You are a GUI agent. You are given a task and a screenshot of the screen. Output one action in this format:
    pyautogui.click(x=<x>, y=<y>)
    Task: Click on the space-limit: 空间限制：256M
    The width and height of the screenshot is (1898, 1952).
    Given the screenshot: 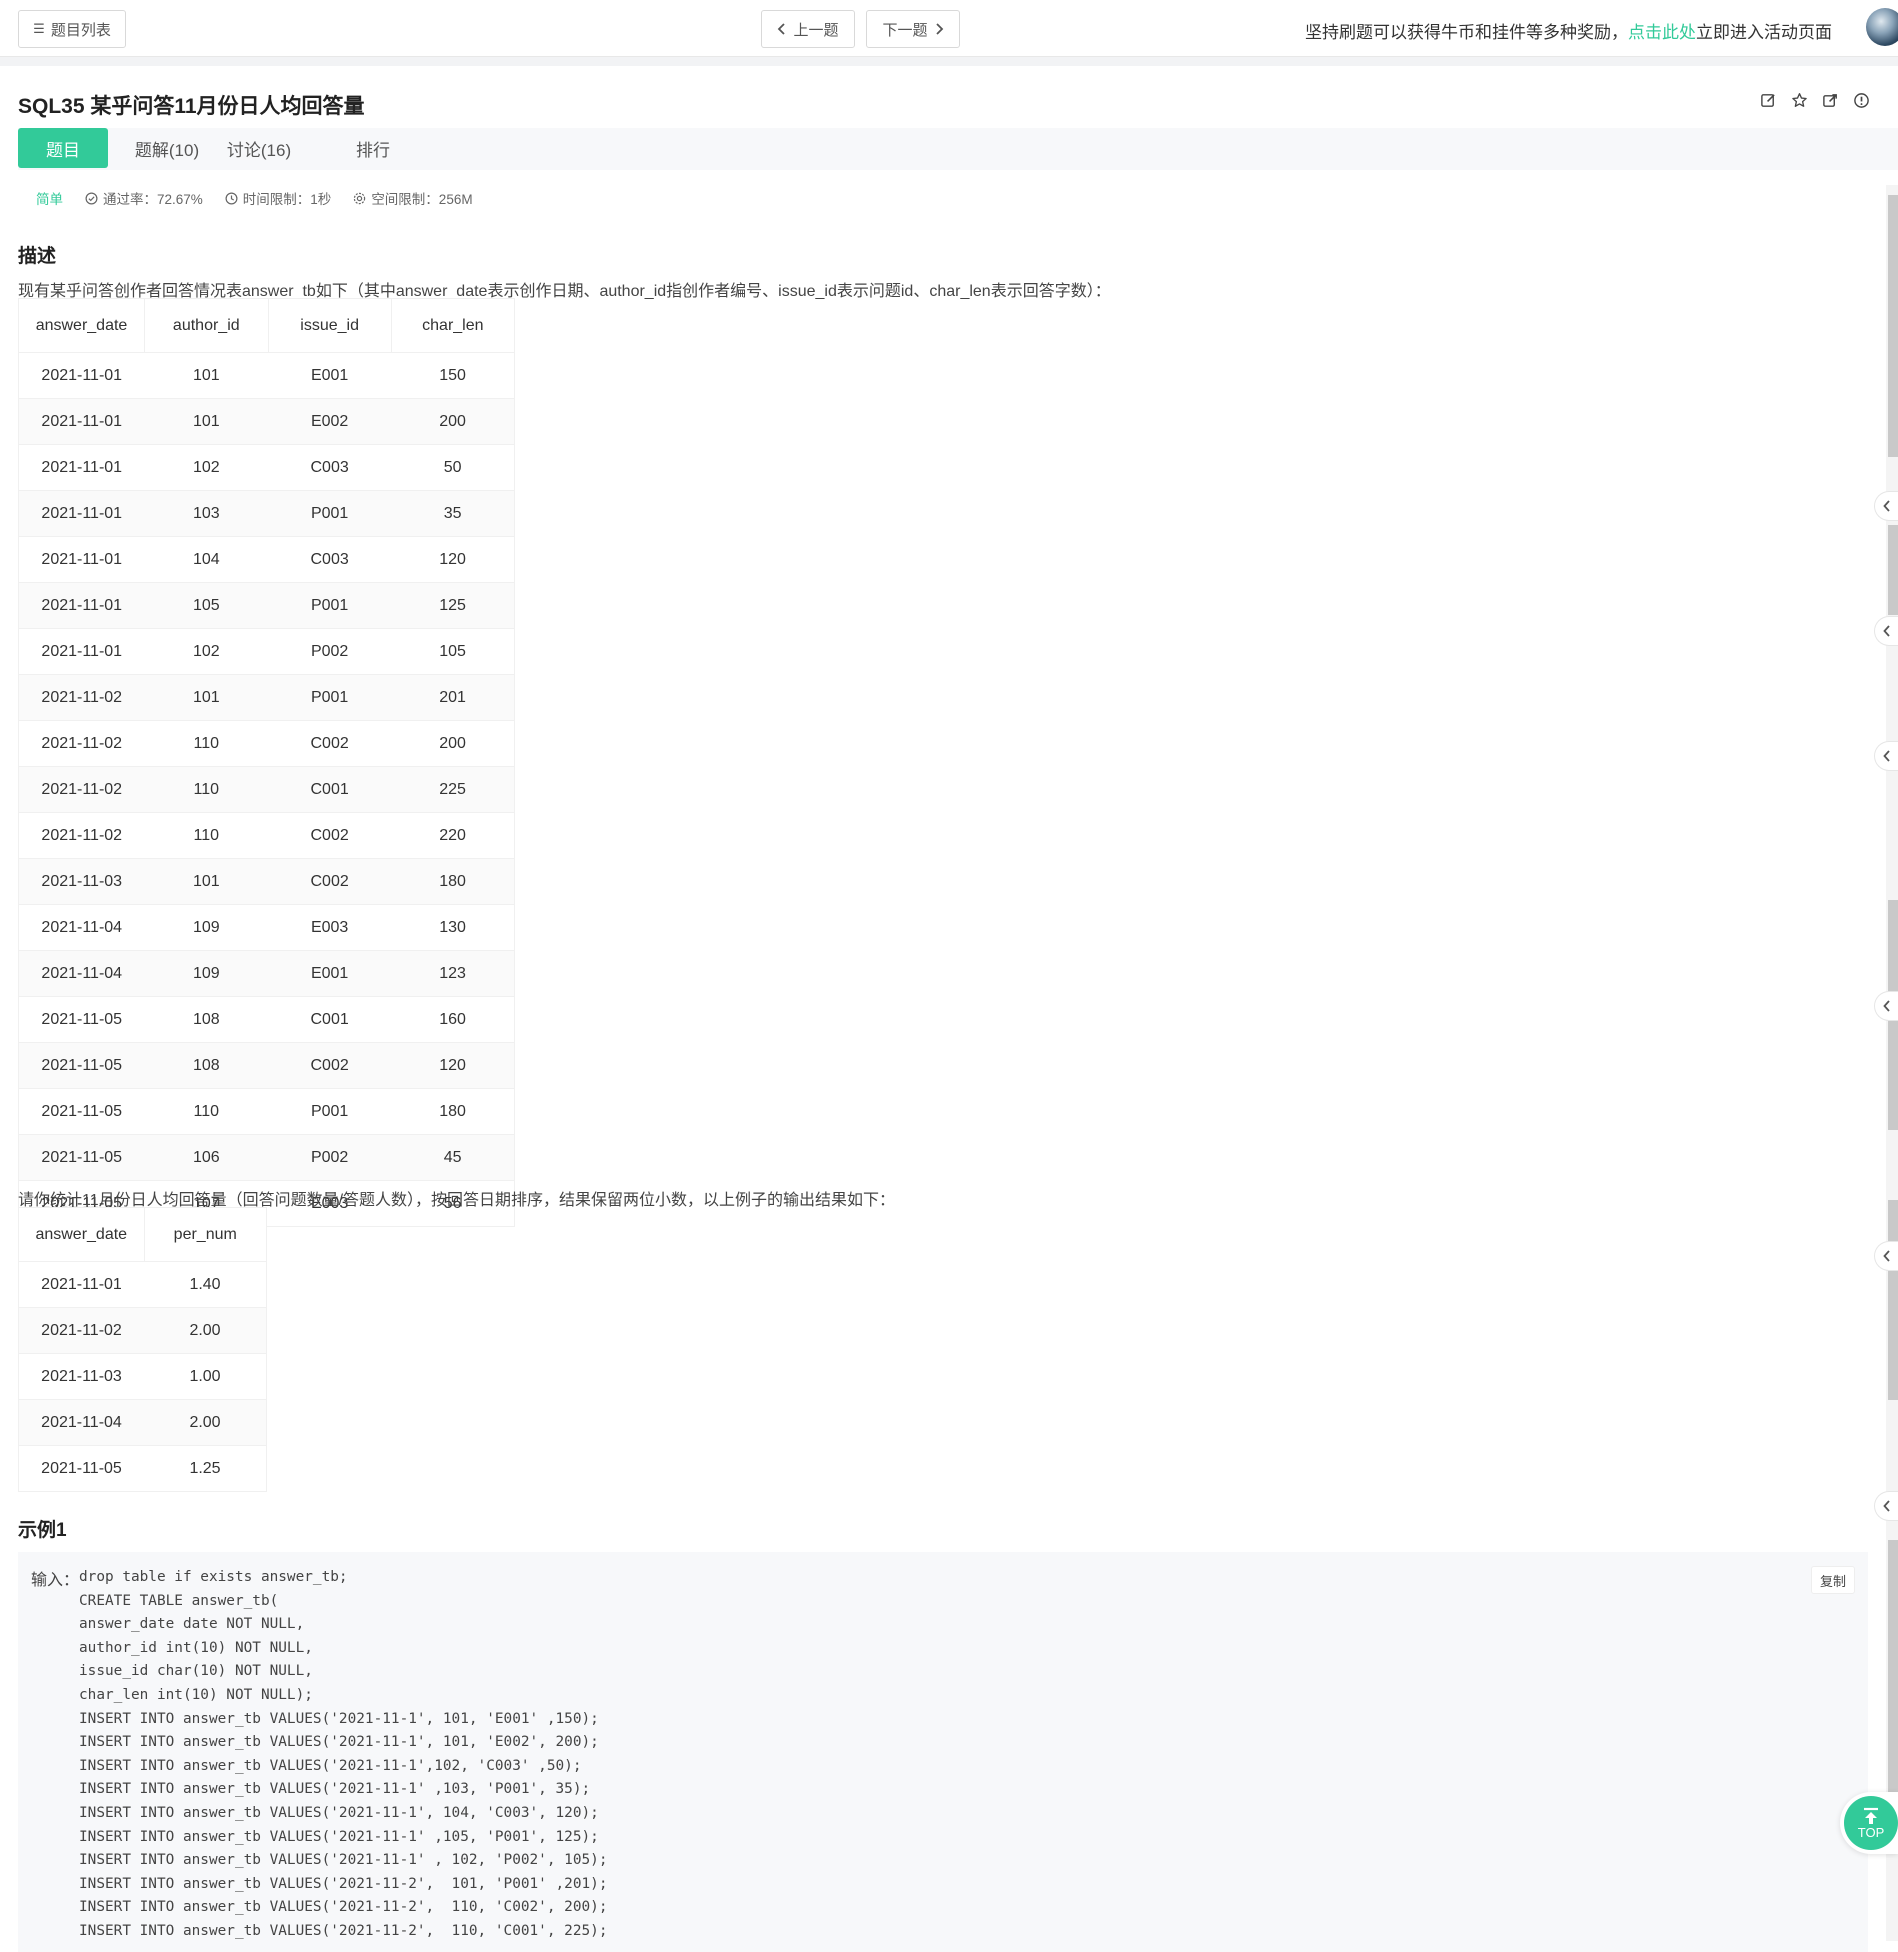 What is the action you would take?
    pyautogui.click(x=413, y=198)
    